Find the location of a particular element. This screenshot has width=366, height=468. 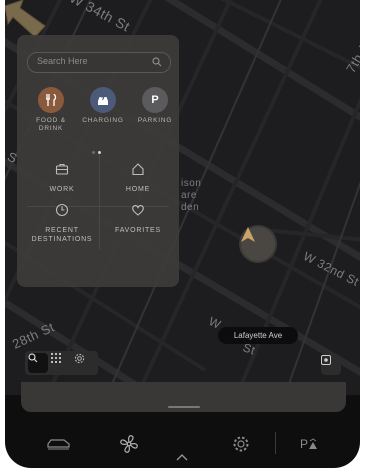

car-charging-icon is located at coordinates (103, 100).